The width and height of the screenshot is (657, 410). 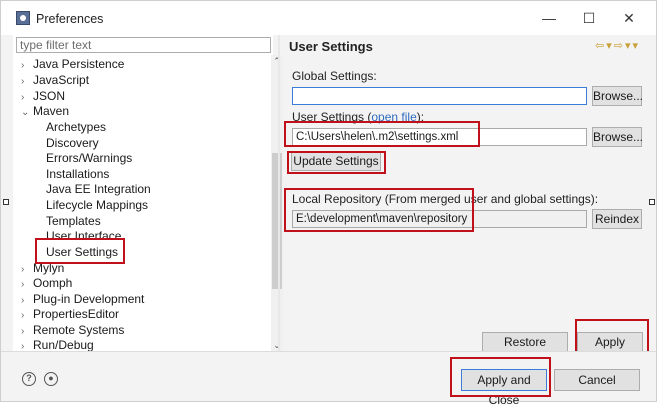 I want to click on tree-item-java-persistence: › Java Persistence, so click(x=72, y=64).